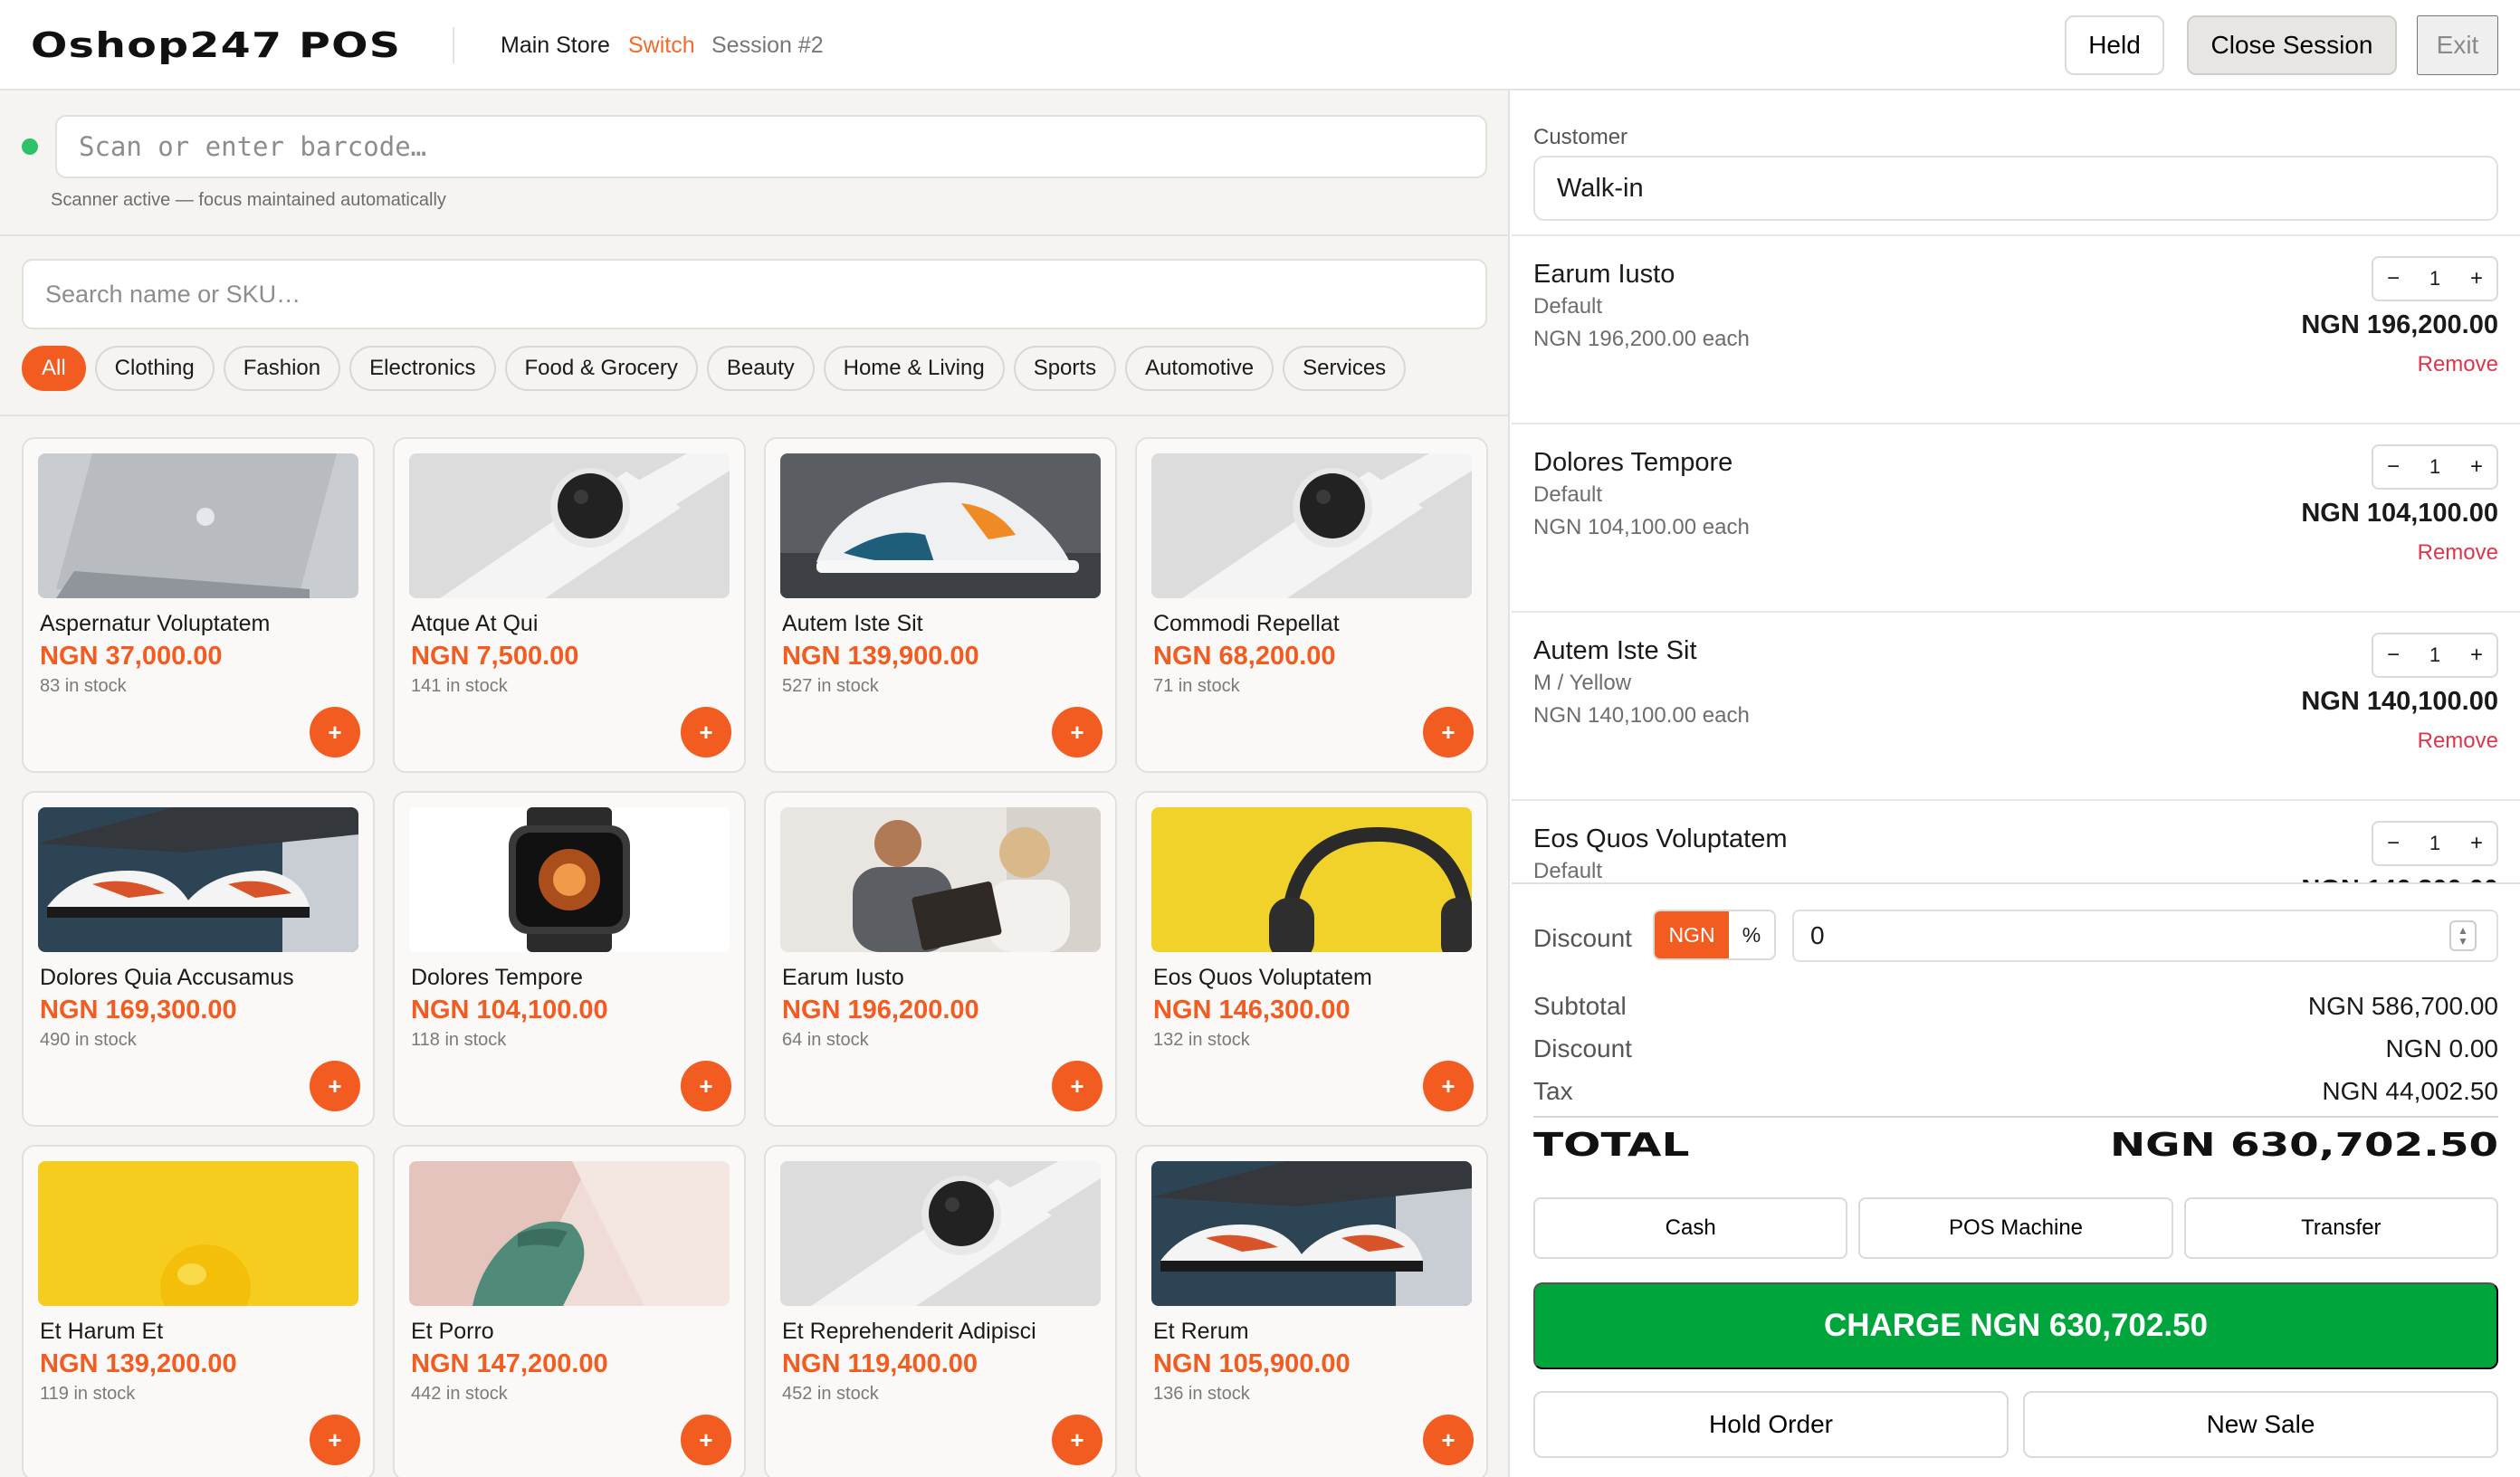 This screenshot has height=1477, width=2520. Describe the element at coordinates (2145, 936) in the screenshot. I see `discount-input` at that location.